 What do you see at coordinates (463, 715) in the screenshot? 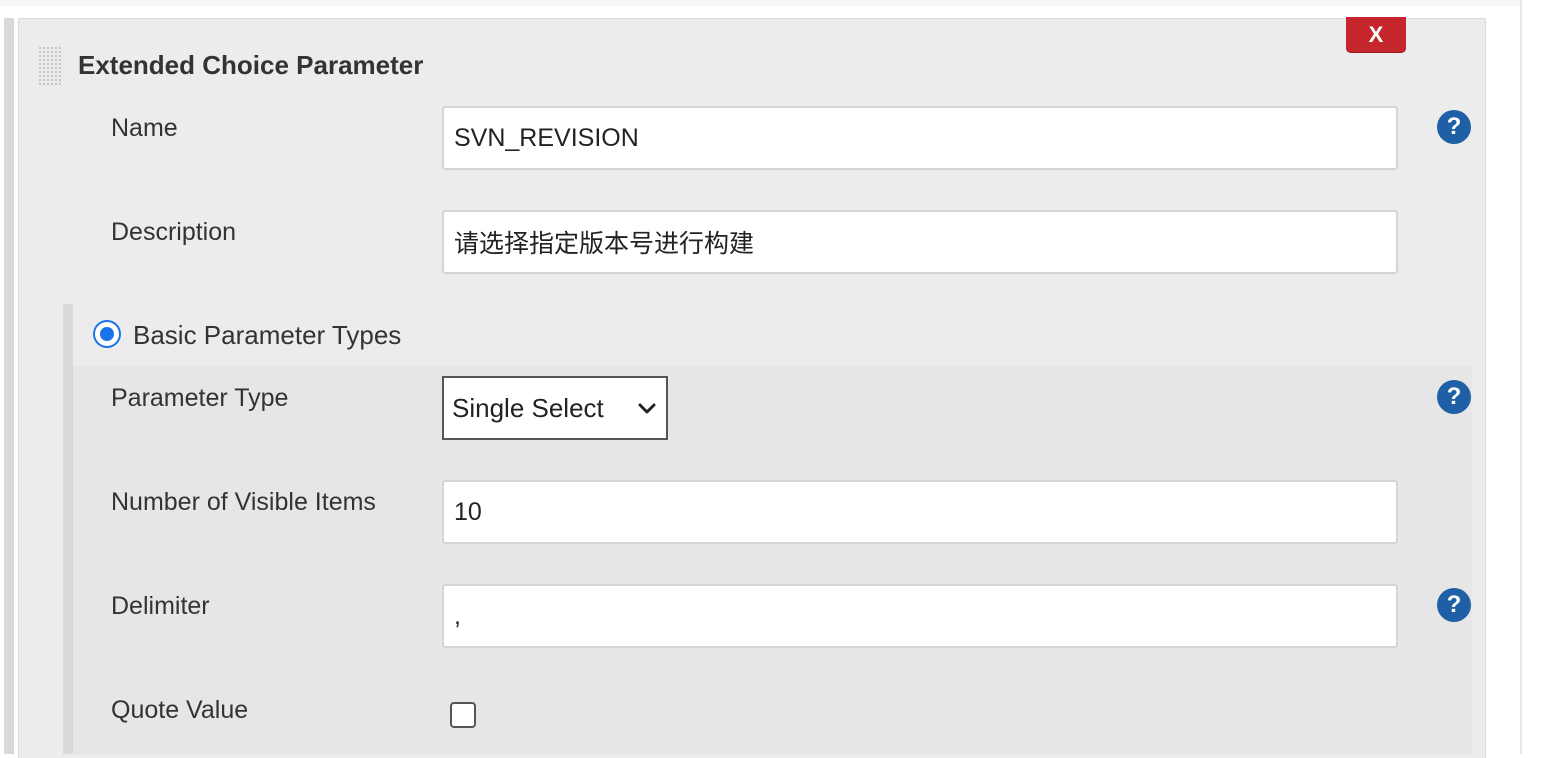
I see `quote-value-checkbox` at bounding box center [463, 715].